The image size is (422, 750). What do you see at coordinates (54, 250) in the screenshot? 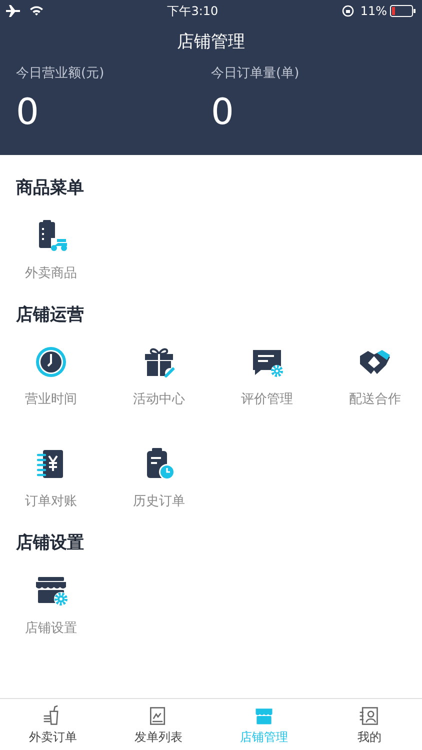
I see `menu-item: 外卖商品` at bounding box center [54, 250].